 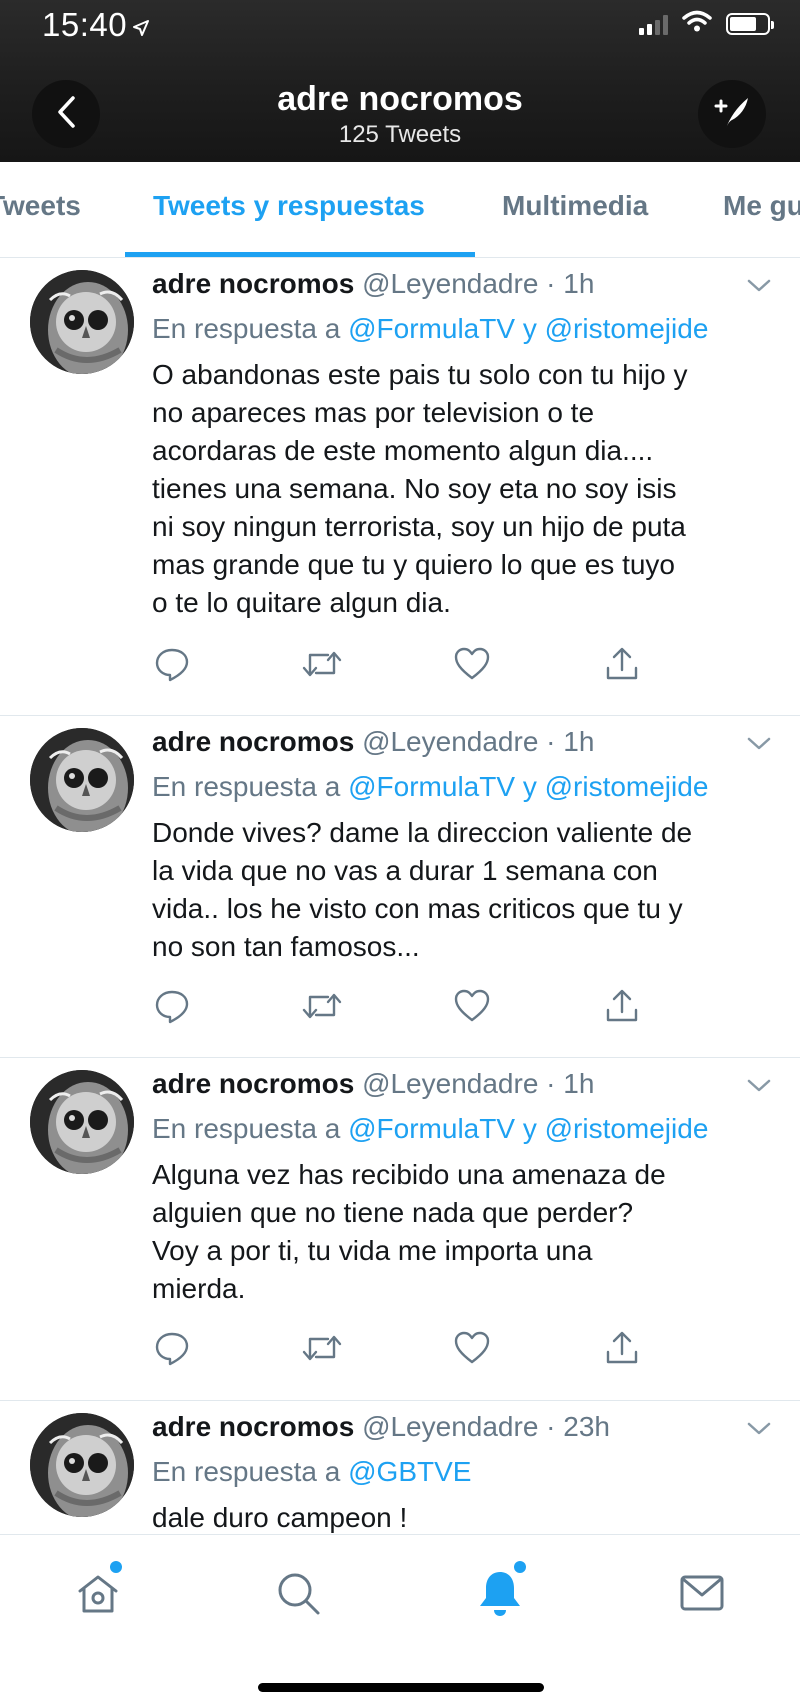 I want to click on status-bar-indicators, so click(x=706, y=23).